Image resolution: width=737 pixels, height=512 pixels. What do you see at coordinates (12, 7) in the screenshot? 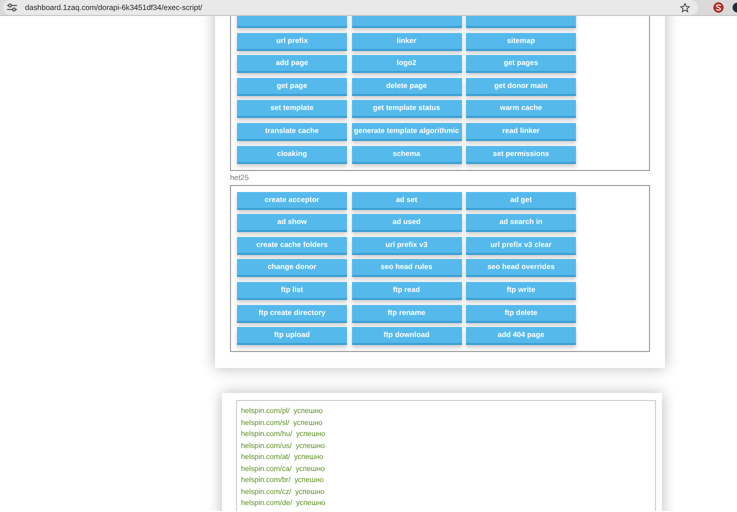
I see `site-settings-icon` at bounding box center [12, 7].